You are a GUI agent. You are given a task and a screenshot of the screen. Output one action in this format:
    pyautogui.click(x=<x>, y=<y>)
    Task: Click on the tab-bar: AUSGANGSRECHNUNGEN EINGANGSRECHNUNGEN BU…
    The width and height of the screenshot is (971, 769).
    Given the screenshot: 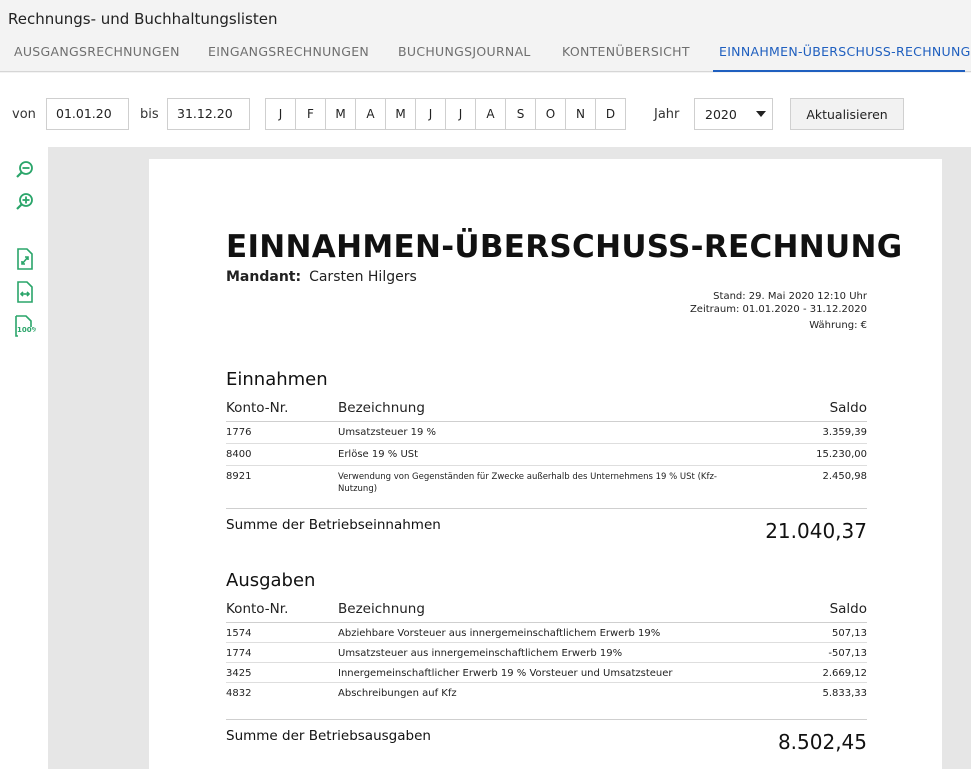 What is the action you would take?
    pyautogui.click(x=485, y=55)
    